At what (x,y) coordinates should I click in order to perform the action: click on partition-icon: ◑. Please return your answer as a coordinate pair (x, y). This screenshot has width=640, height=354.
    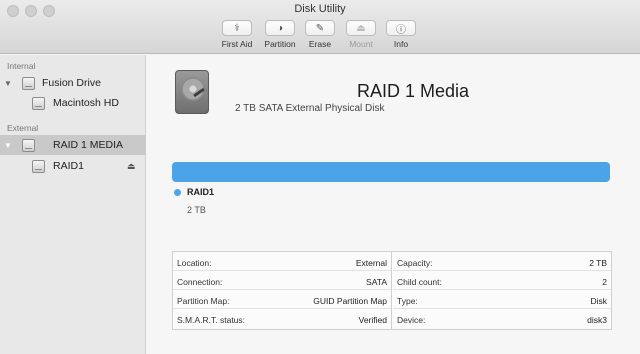
    Looking at the image, I should click on (280, 28).